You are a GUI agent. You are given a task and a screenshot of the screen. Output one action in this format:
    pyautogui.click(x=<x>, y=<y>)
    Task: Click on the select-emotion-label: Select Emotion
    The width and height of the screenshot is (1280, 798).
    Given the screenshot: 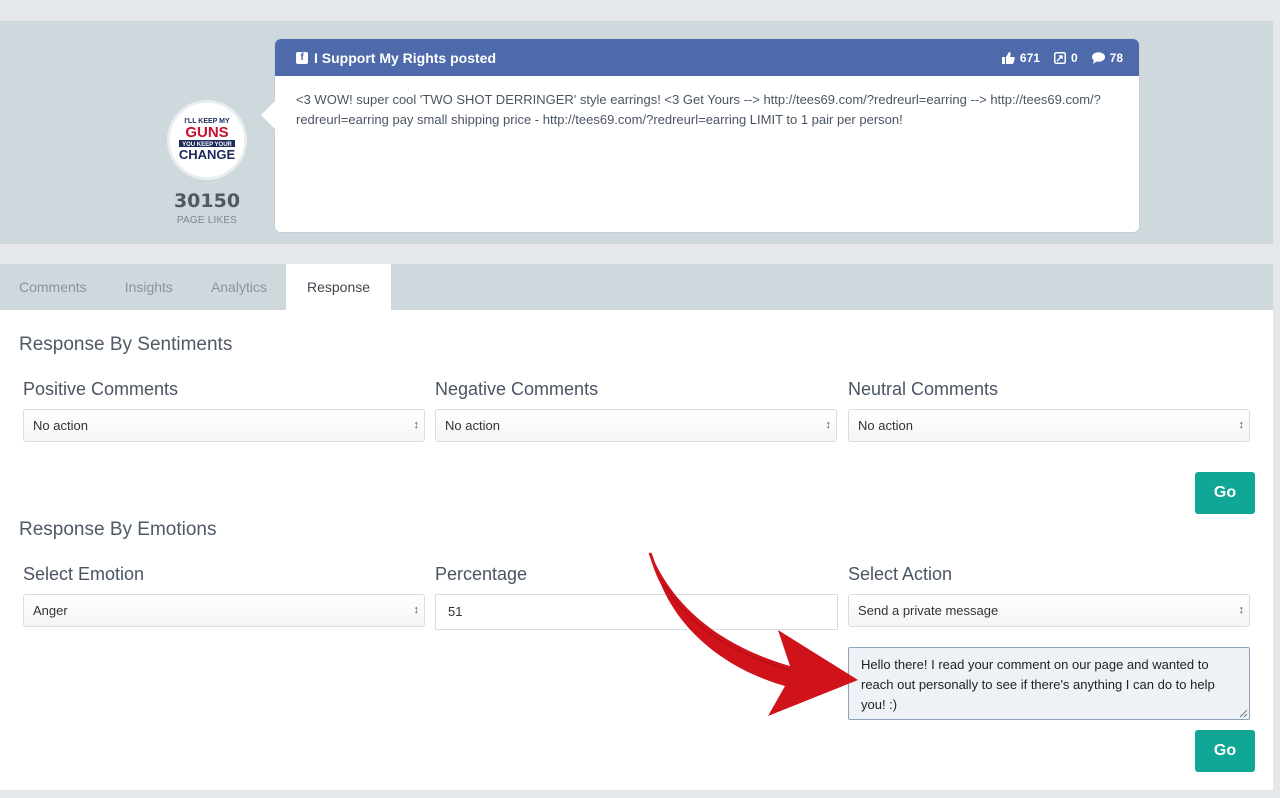 What is the action you would take?
    pyautogui.click(x=84, y=574)
    